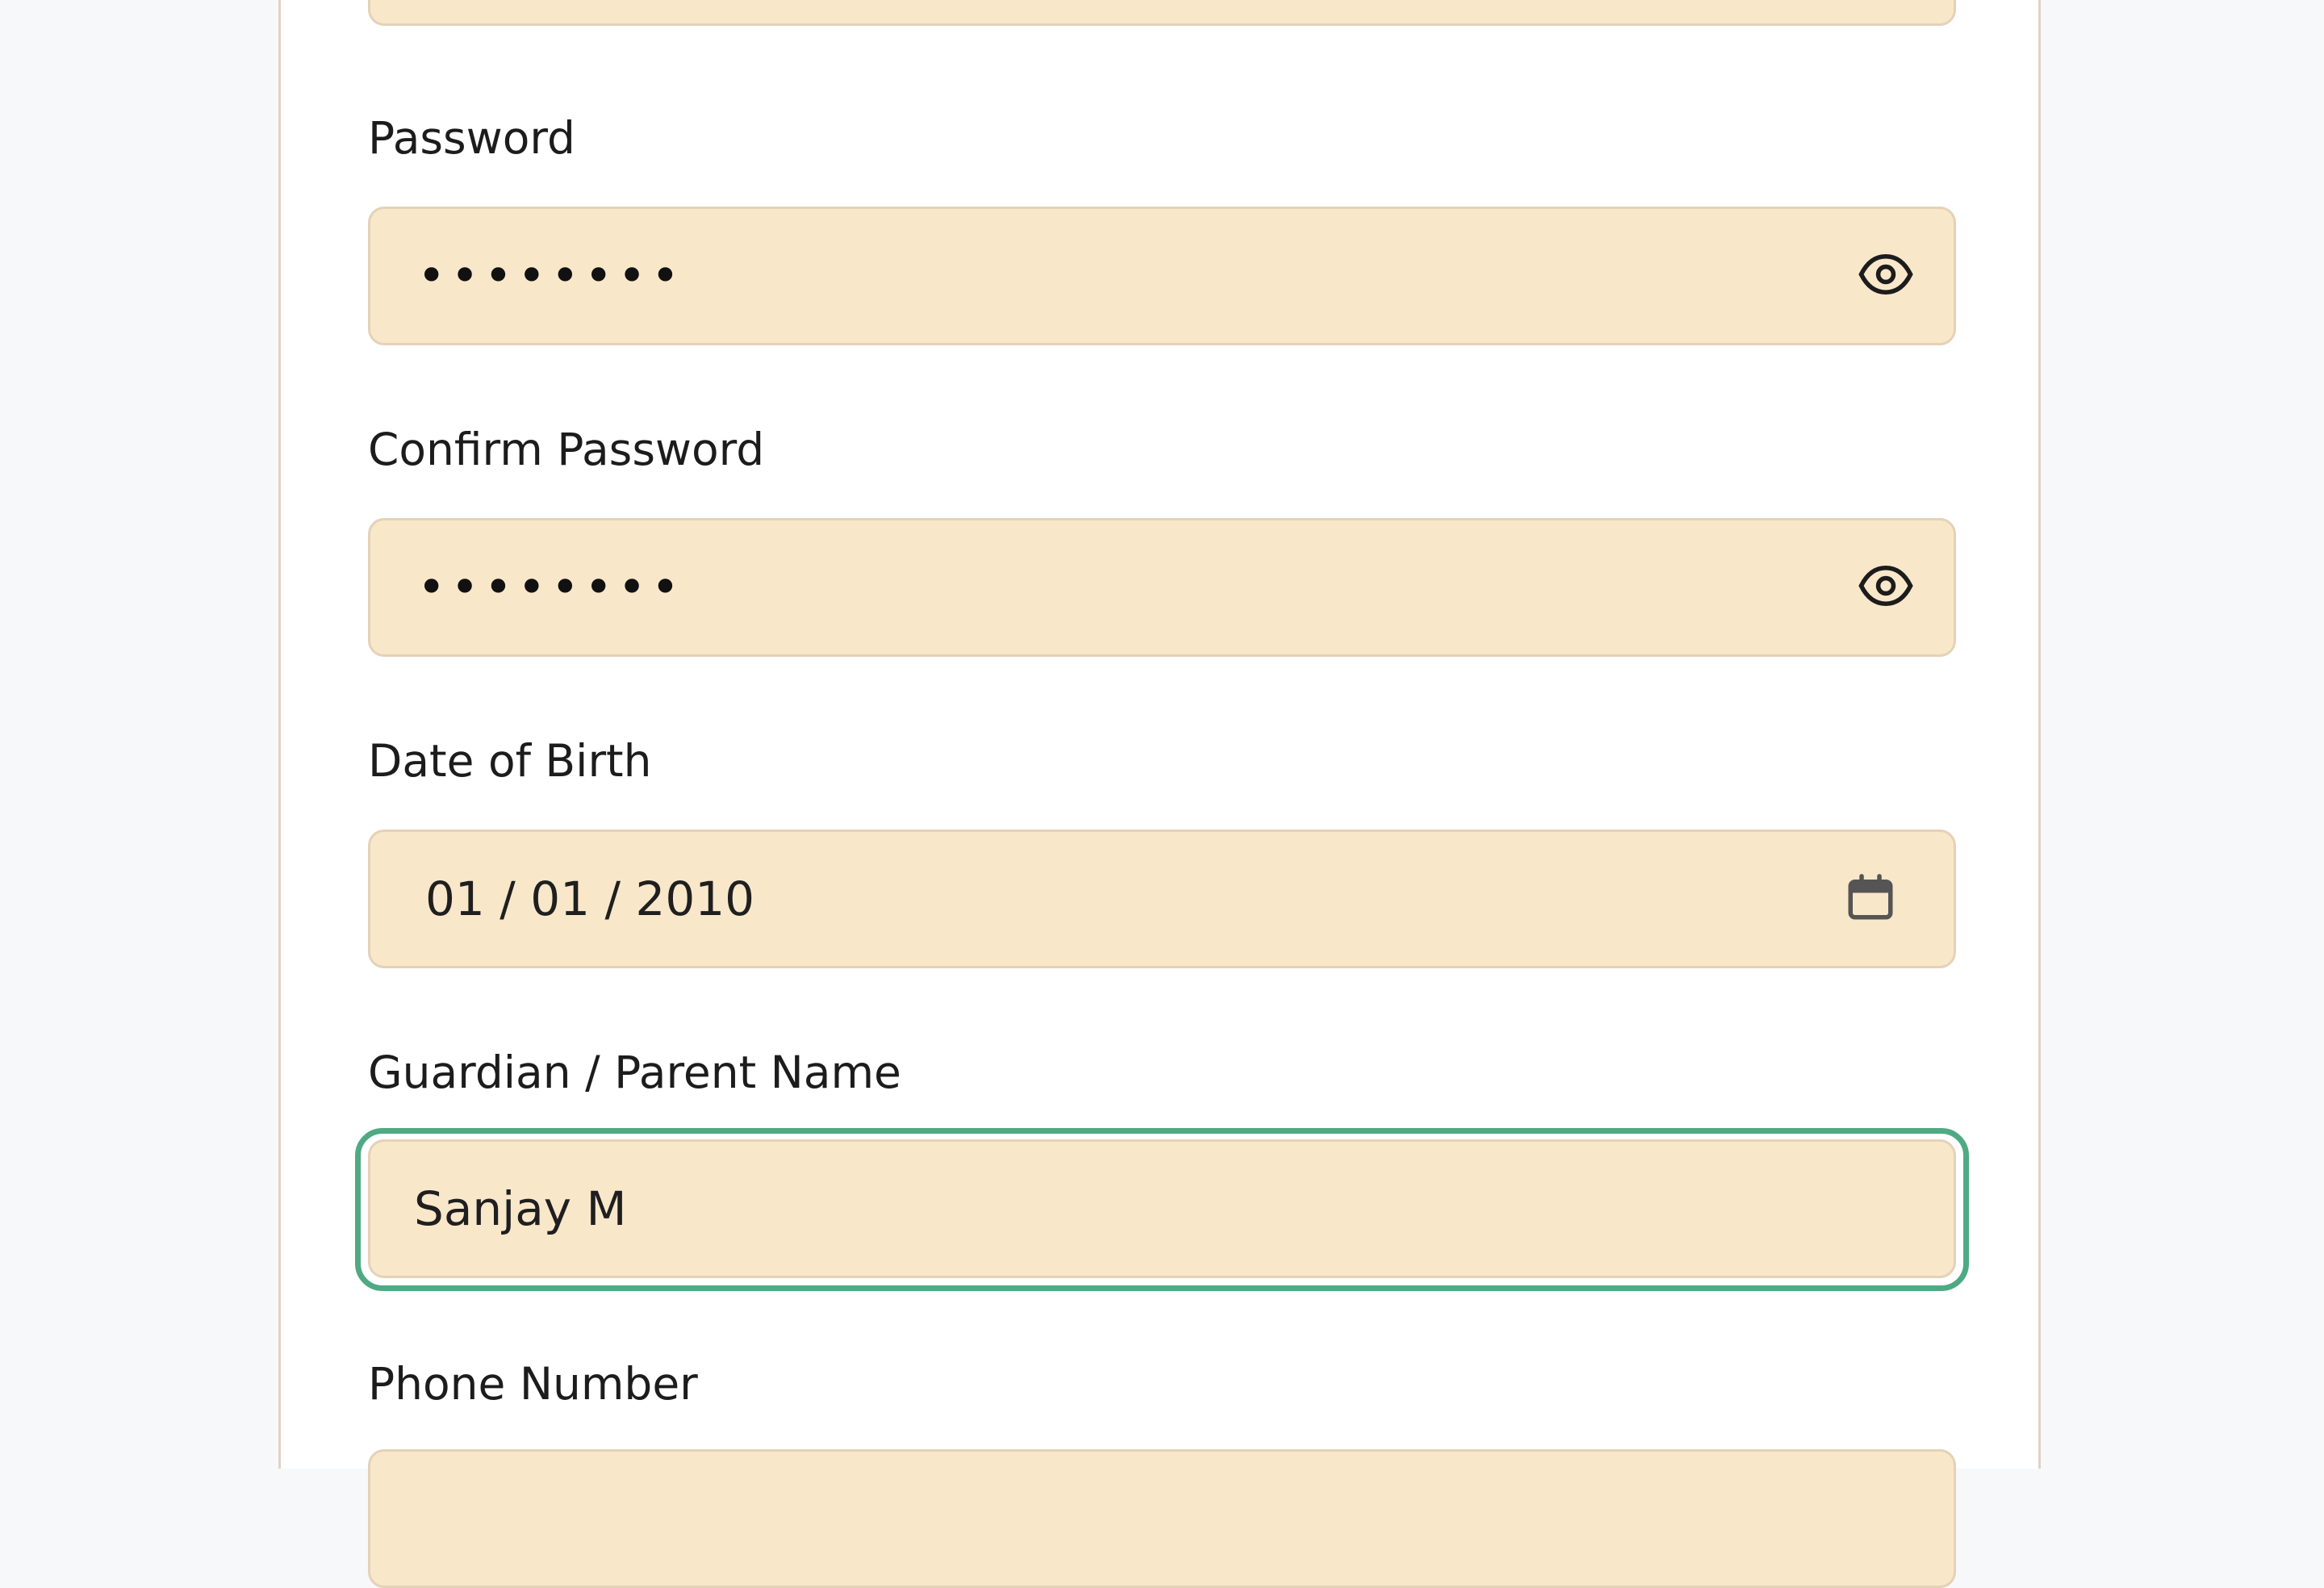  I want to click on phone-number-field, so click(1162, 1518).